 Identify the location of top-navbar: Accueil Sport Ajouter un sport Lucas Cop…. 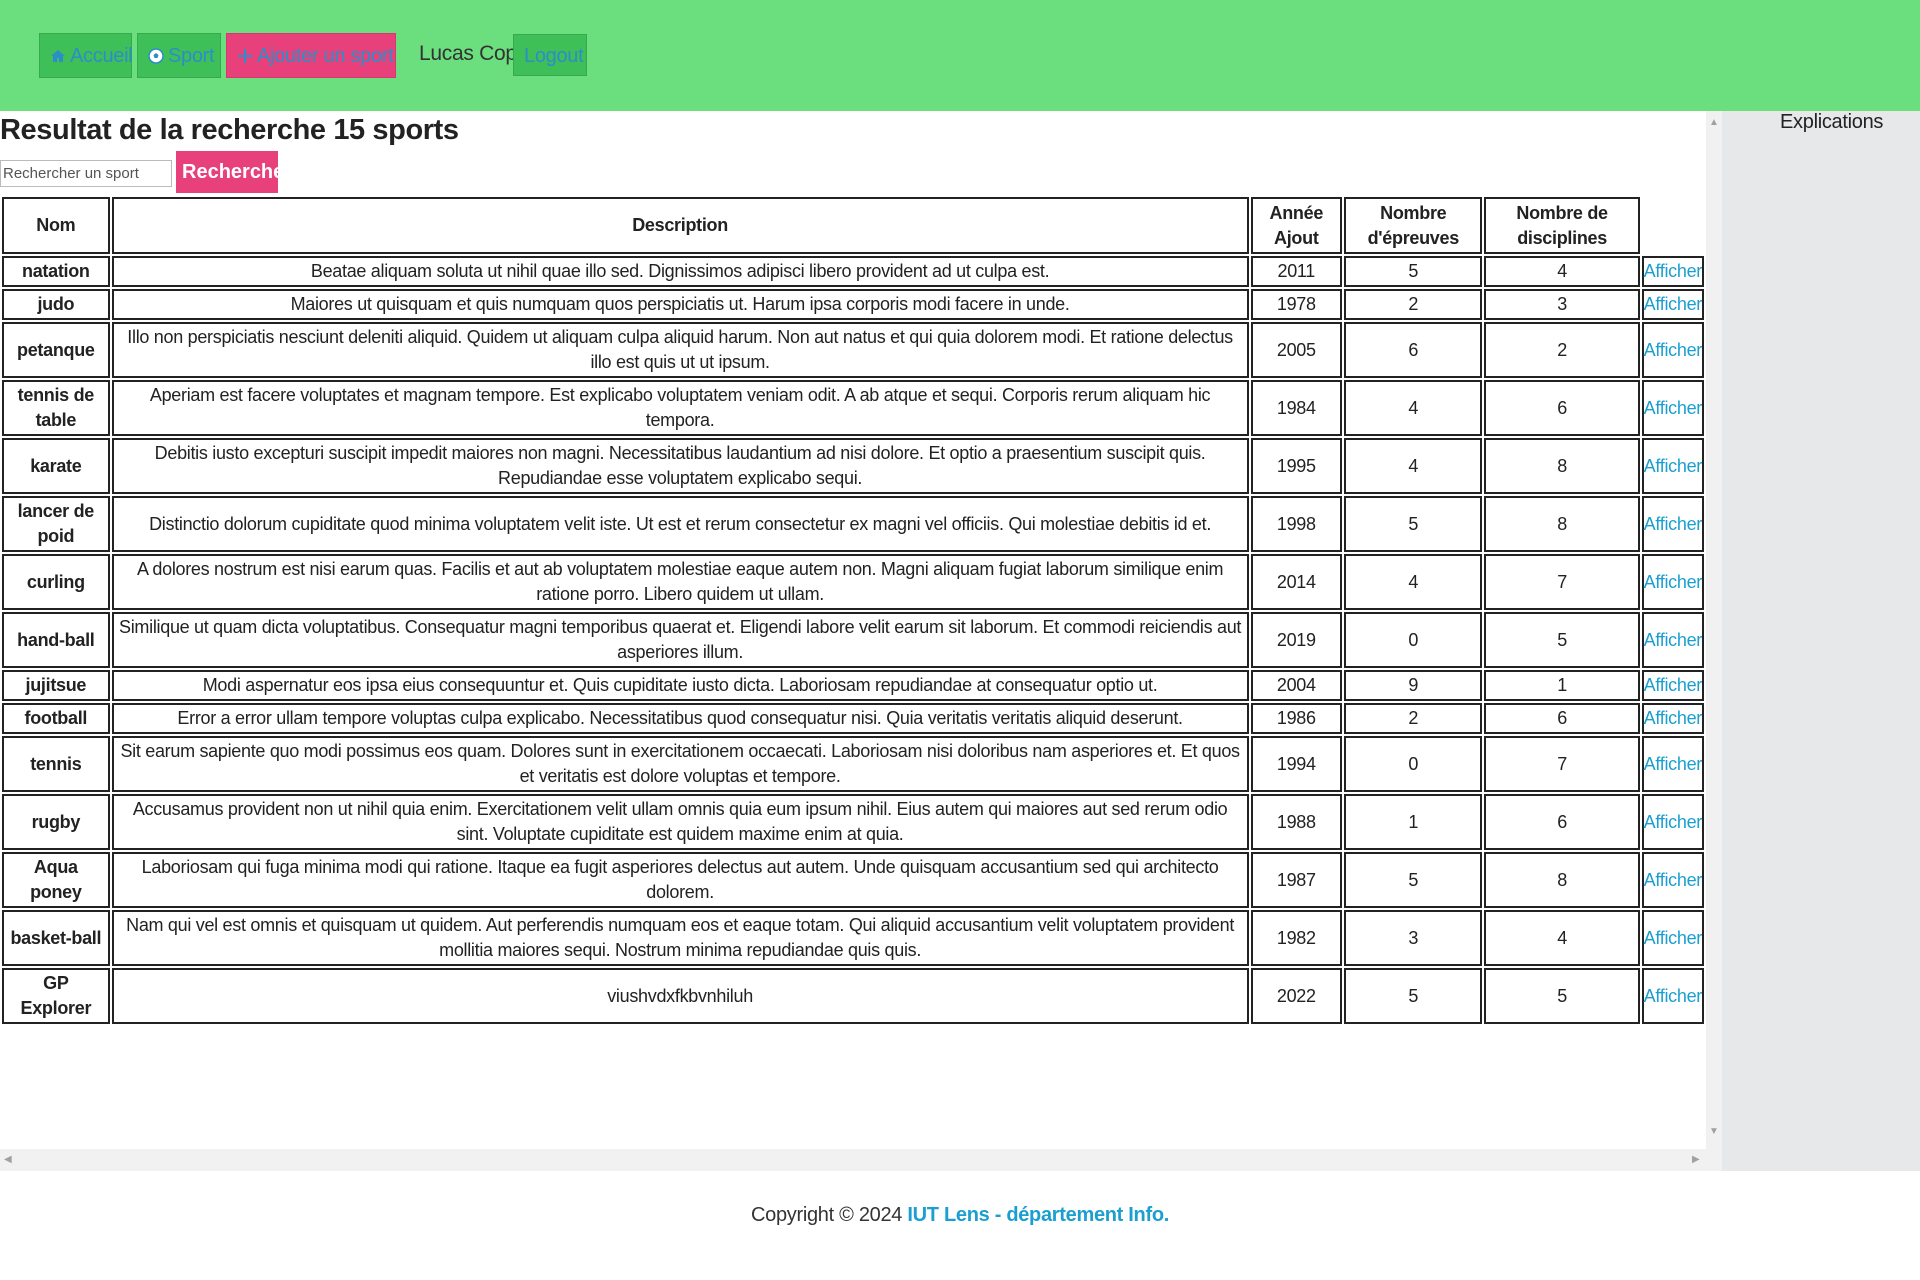
(960, 55).